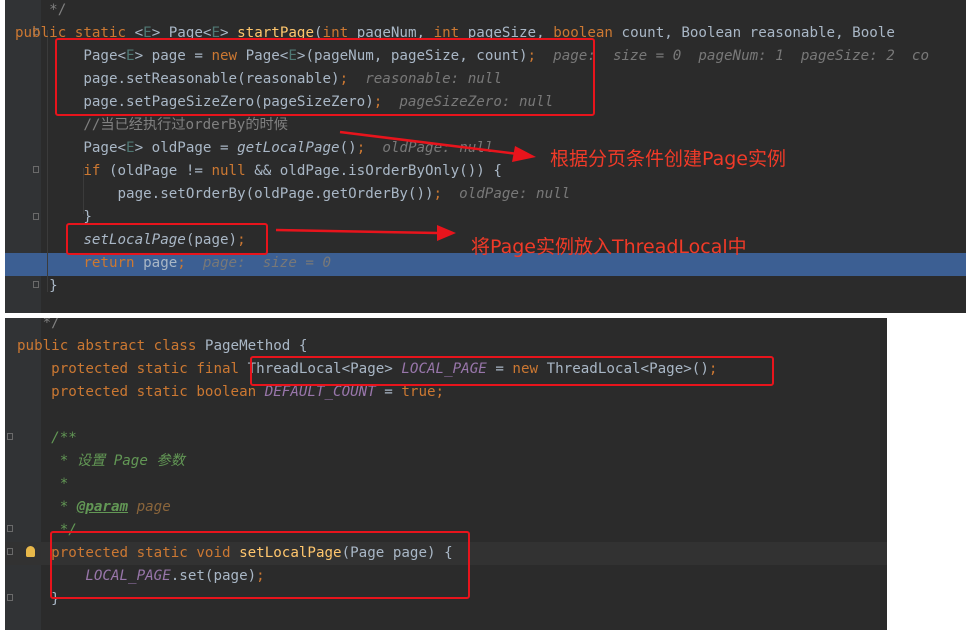 This screenshot has width=966, height=636. Describe the element at coordinates (512, 371) in the screenshot. I see `highlight-box-threadlocal-field` at that location.